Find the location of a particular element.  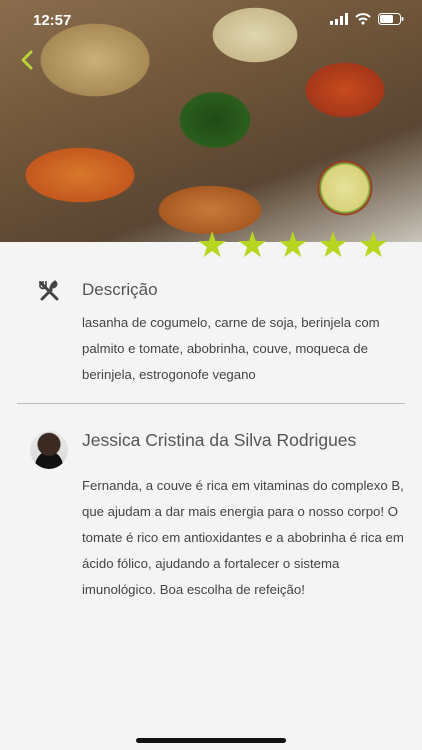

system-icons is located at coordinates (367, 19).